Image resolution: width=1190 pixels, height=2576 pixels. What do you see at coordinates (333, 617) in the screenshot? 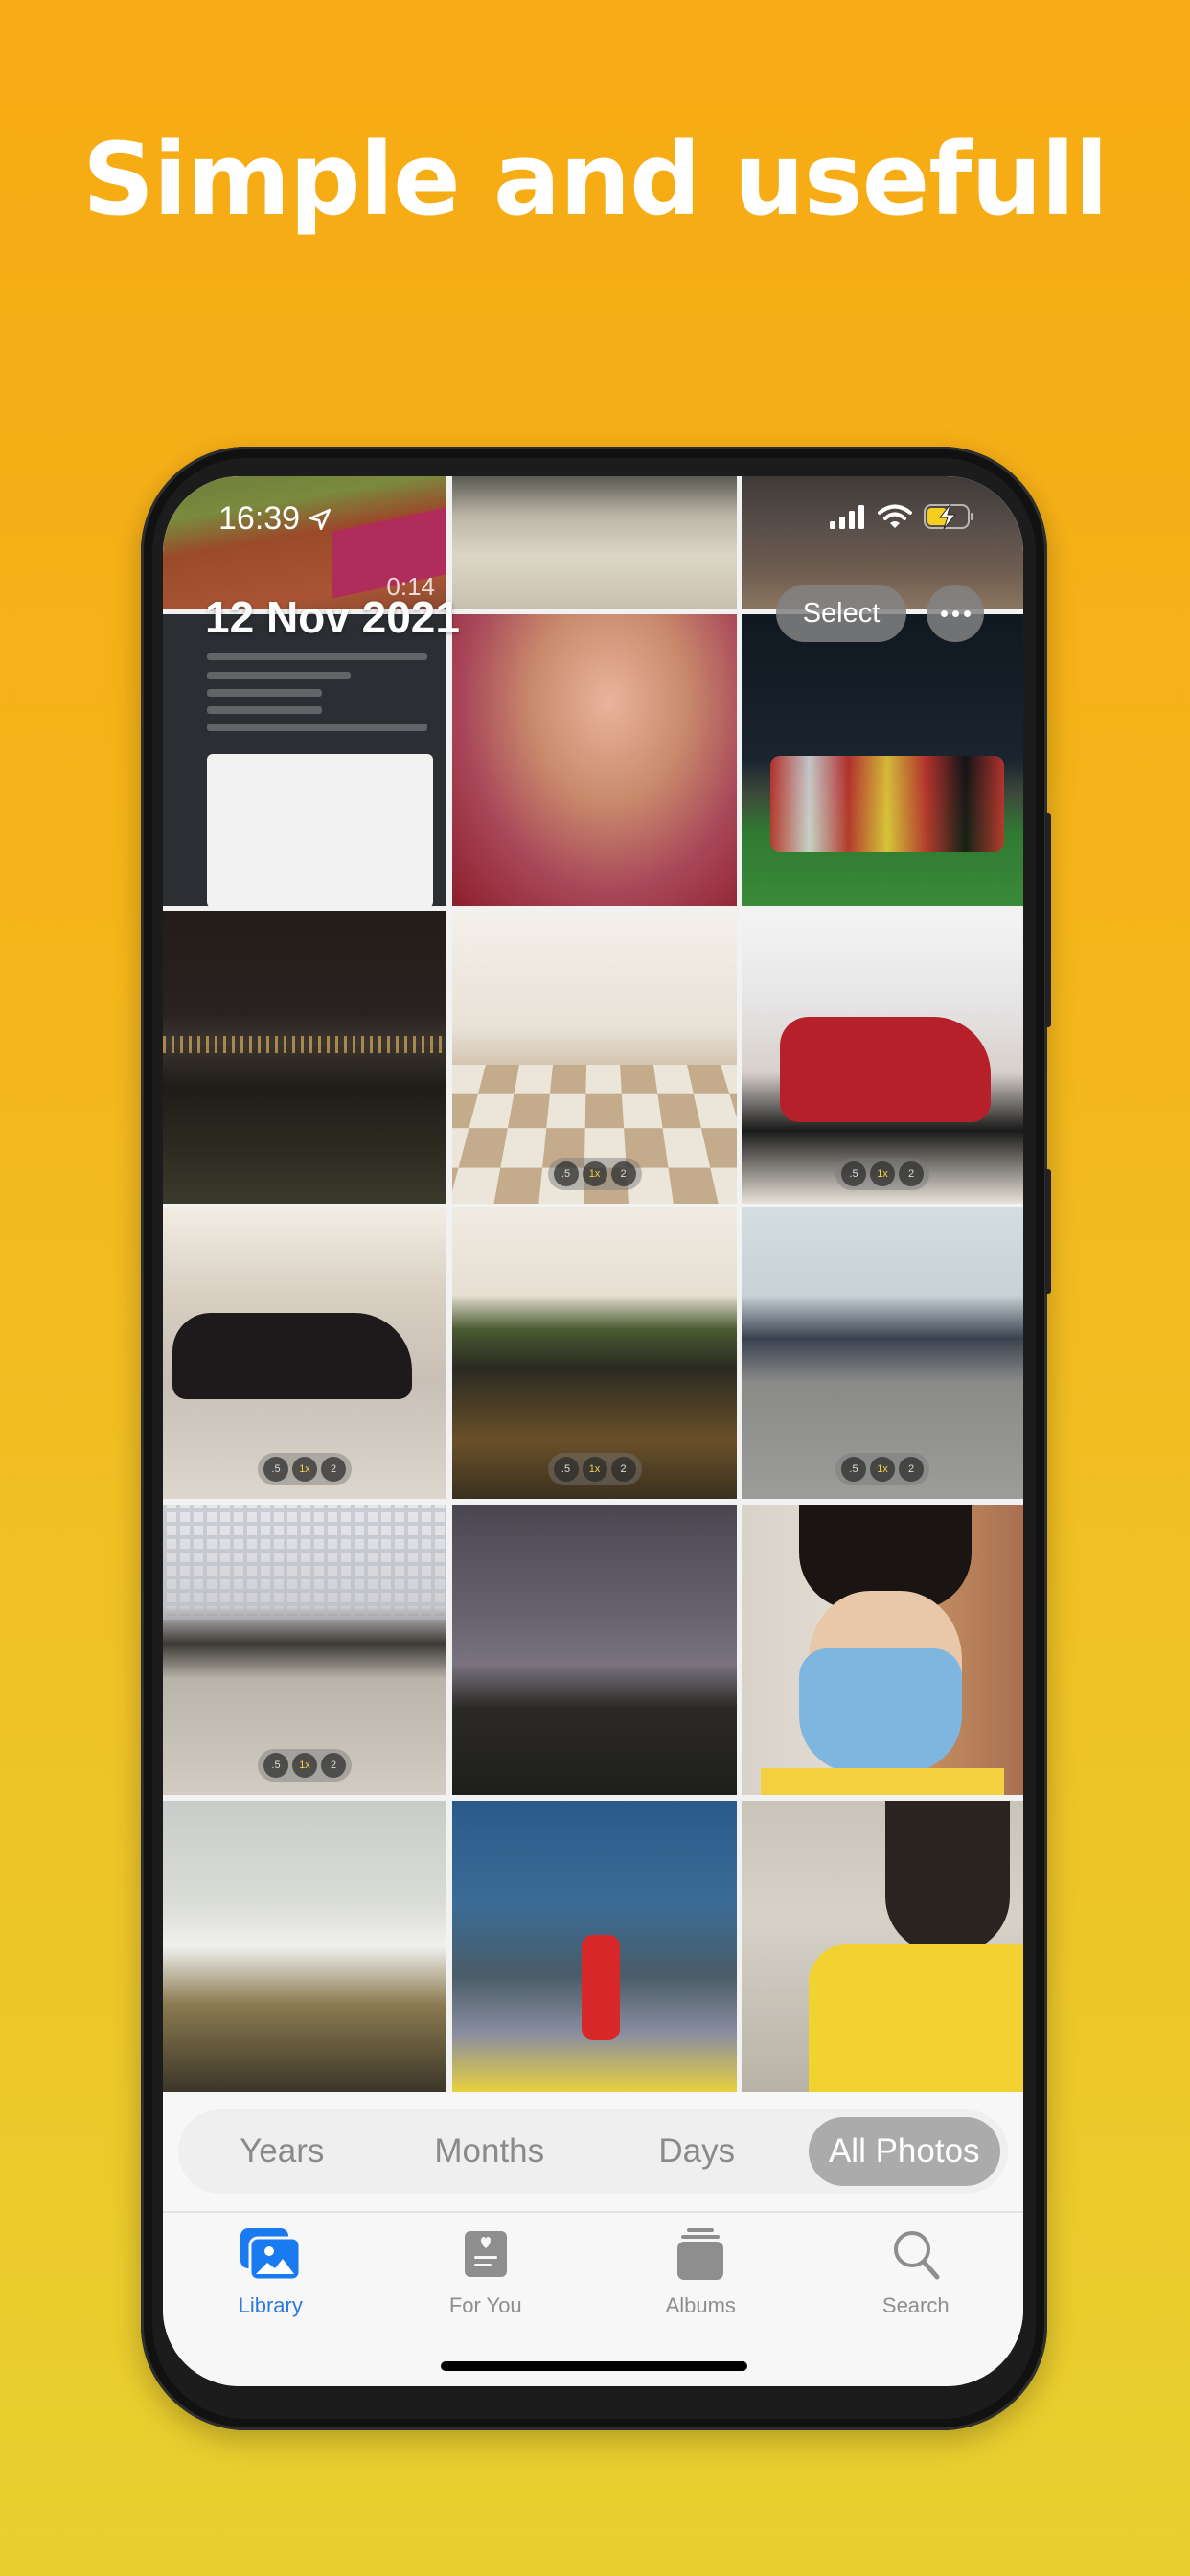
I see `date-title: 12 Nov 2021` at bounding box center [333, 617].